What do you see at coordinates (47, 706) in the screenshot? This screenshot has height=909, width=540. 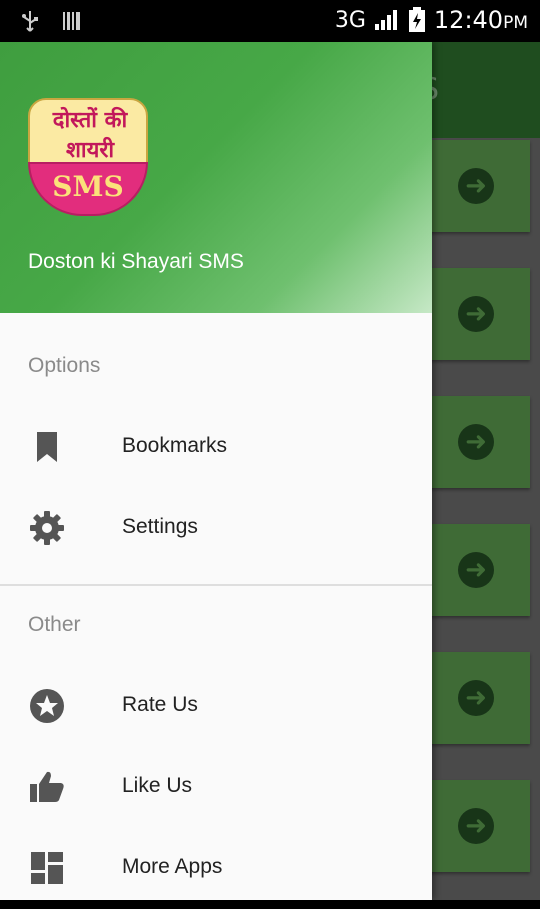 I see `star-circle-icon` at bounding box center [47, 706].